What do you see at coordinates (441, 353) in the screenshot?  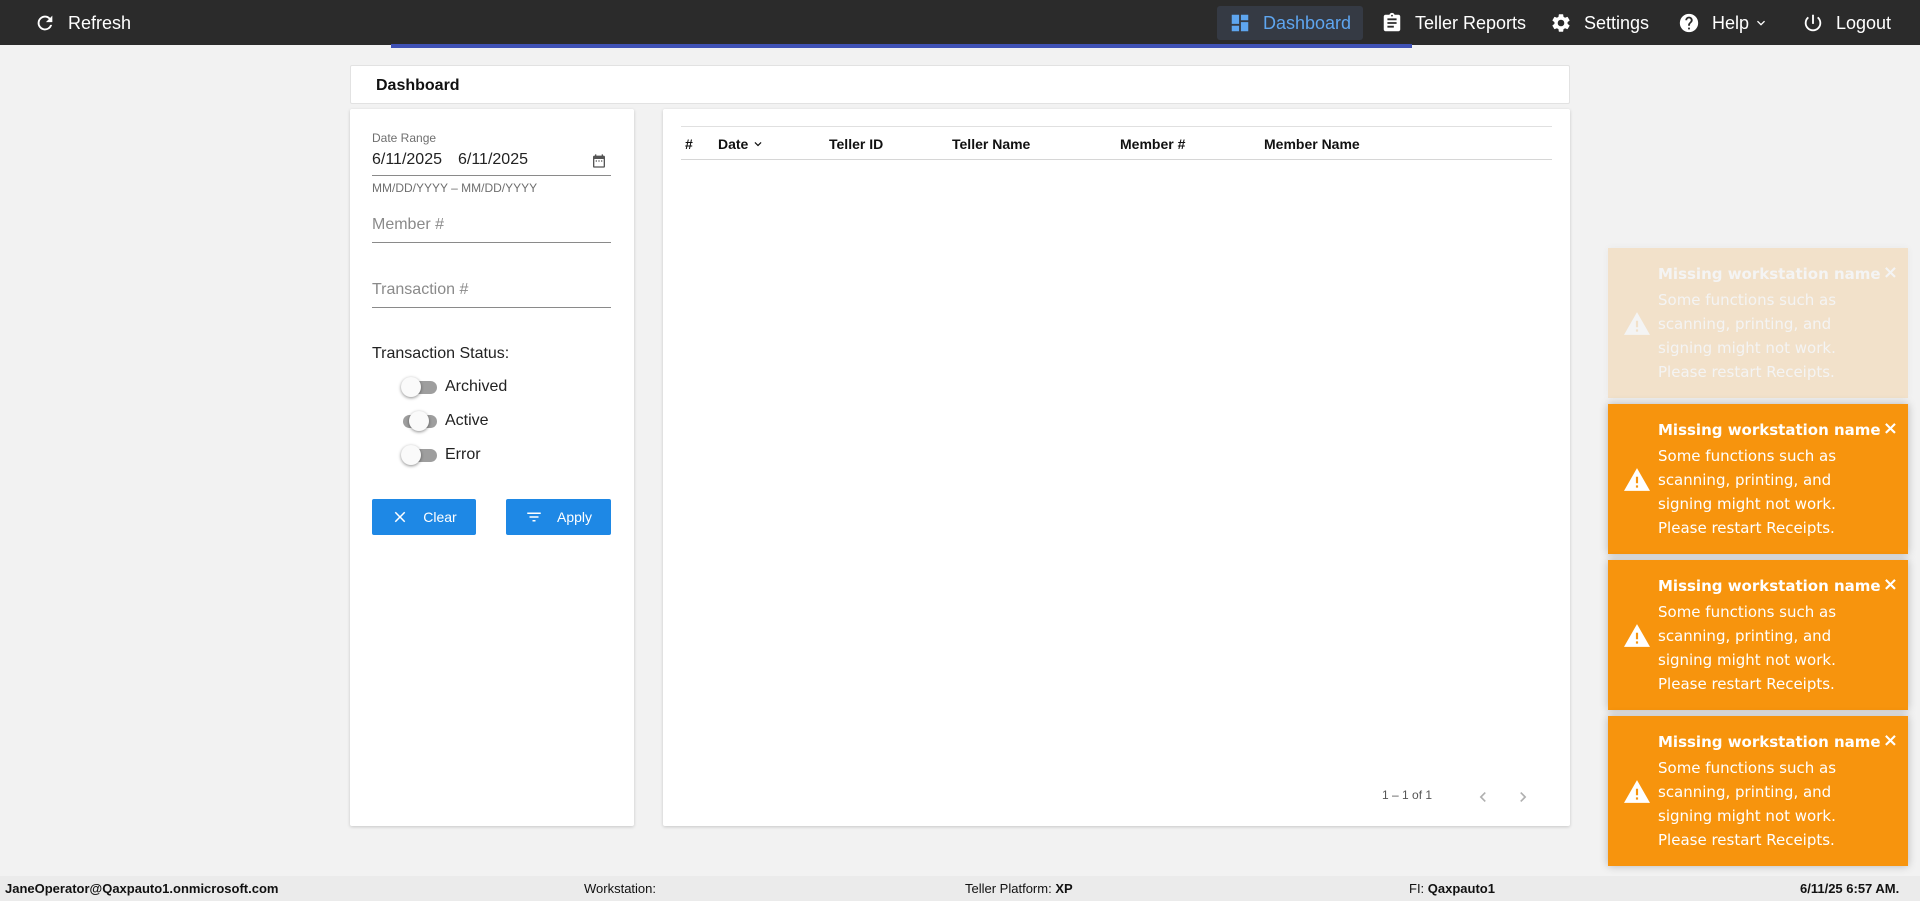 I see `transaction-status-title: Transaction Status:` at bounding box center [441, 353].